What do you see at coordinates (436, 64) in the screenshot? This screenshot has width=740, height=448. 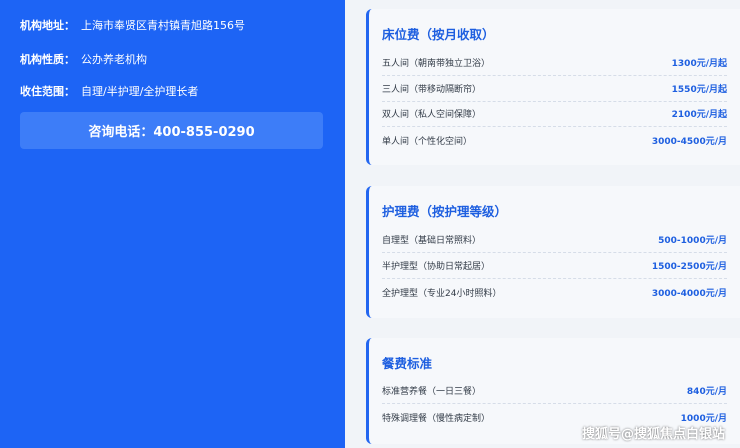 I see `bed-fee-name: 五人间（朝南带独立卫浴）` at bounding box center [436, 64].